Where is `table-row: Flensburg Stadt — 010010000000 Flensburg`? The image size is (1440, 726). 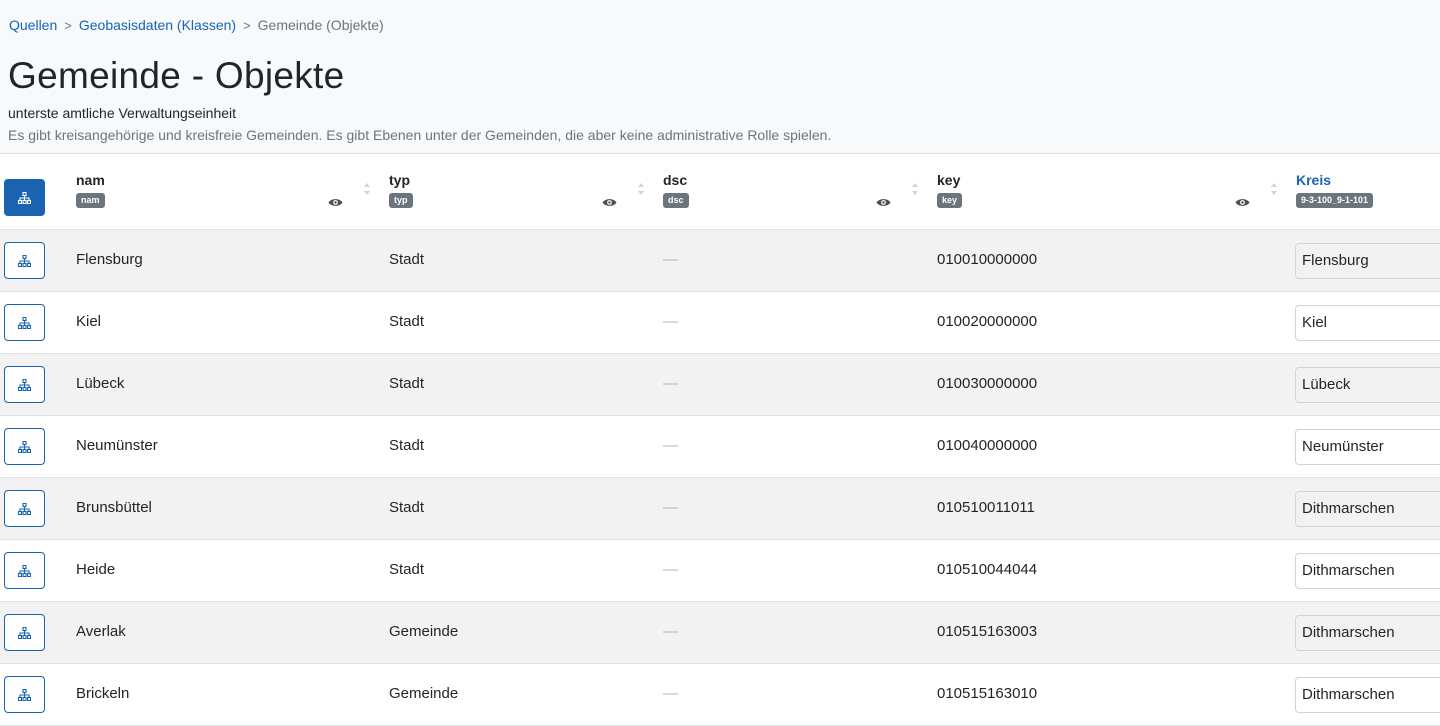 table-row: Flensburg Stadt — 010010000000 Flensburg is located at coordinates (720, 261).